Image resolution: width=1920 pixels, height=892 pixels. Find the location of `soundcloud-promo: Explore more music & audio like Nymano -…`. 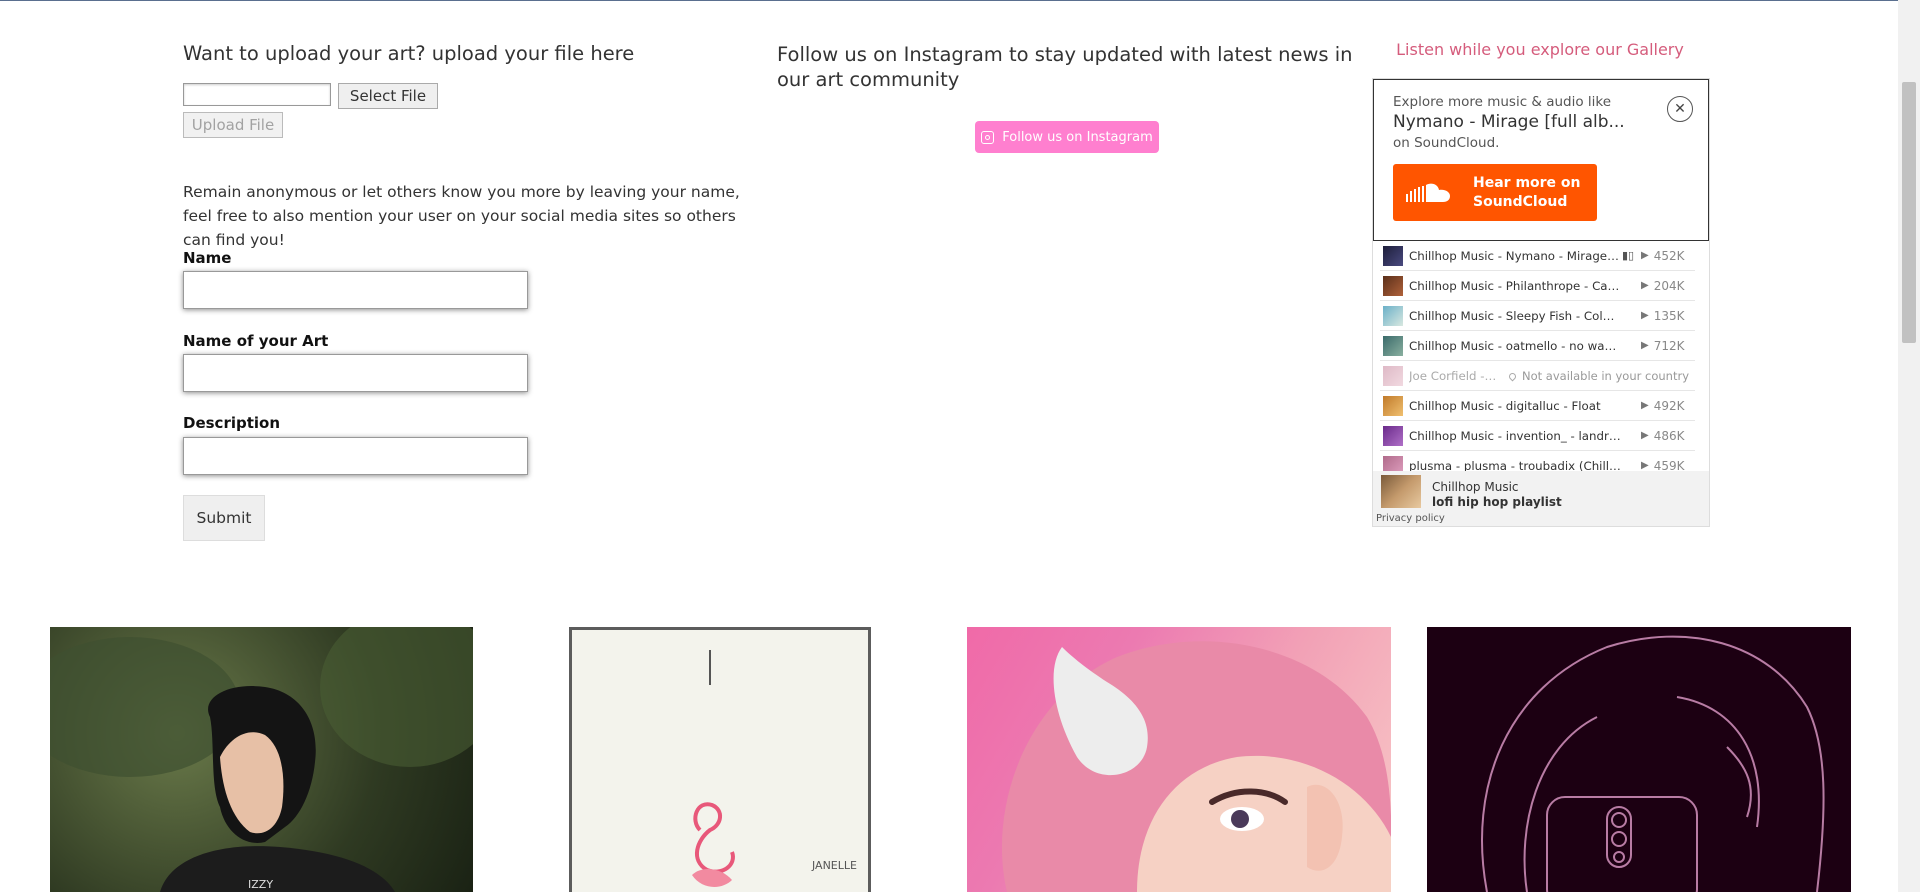

soundcloud-promo: Explore more music & audio like Nymano -… is located at coordinates (1541, 160).